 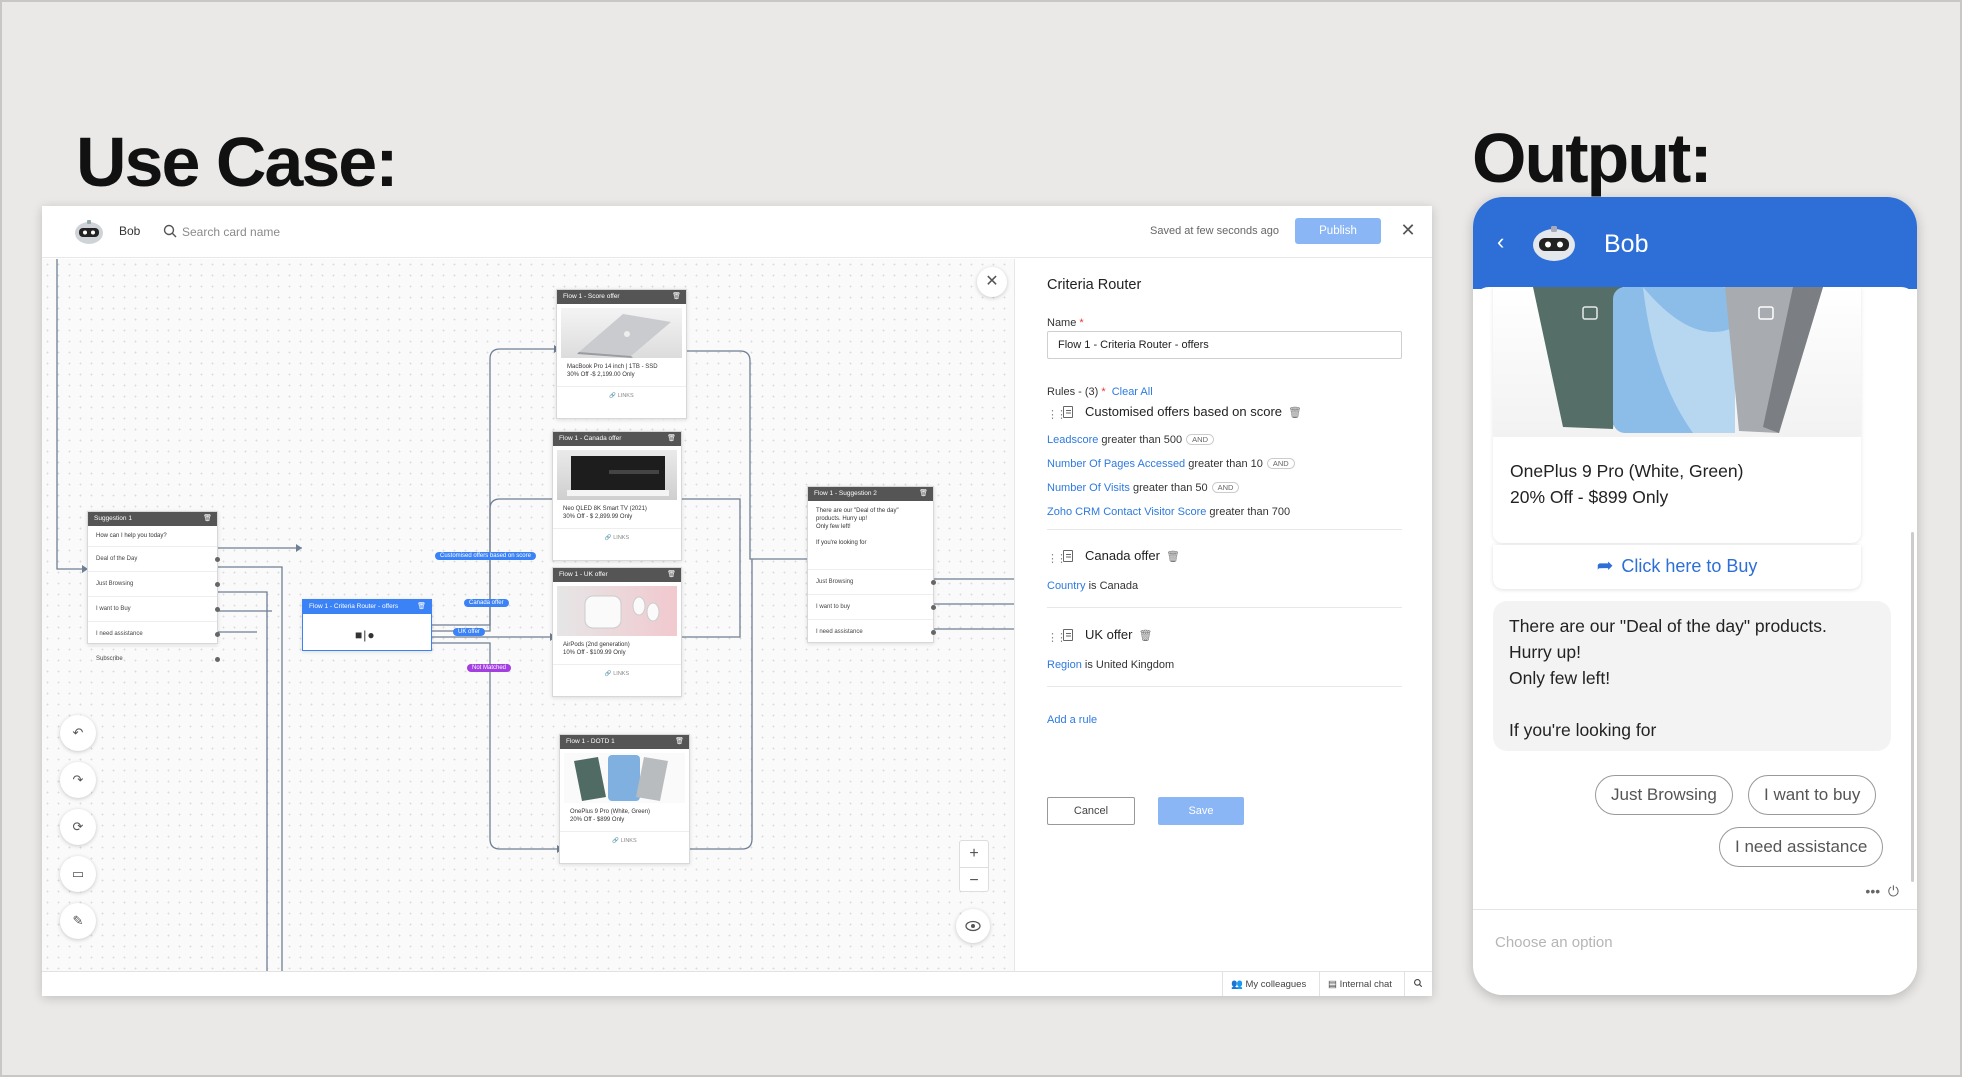 I want to click on option-label: Just Browsing, so click(x=115, y=584).